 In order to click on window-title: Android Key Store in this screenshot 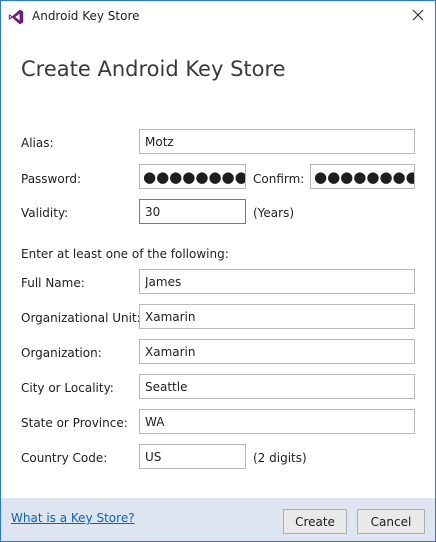, I will do `click(86, 16)`.